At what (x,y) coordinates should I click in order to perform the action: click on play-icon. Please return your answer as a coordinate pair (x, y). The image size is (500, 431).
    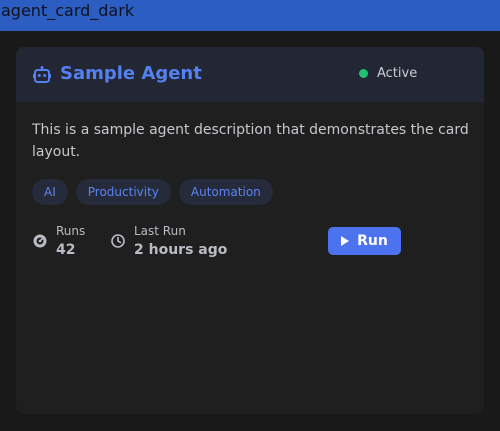
    Looking at the image, I should click on (345, 241).